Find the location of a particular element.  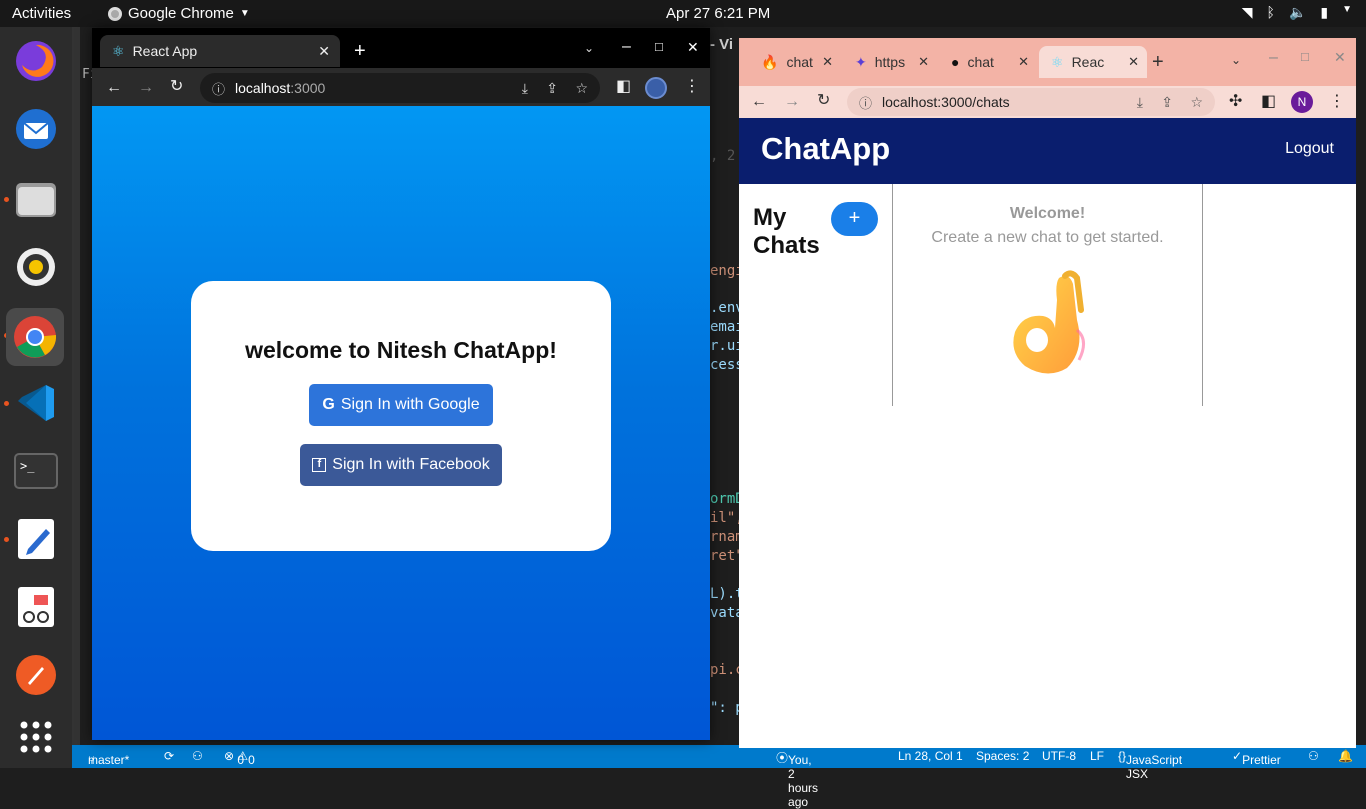

add-chat-button: + is located at coordinates (854, 219).